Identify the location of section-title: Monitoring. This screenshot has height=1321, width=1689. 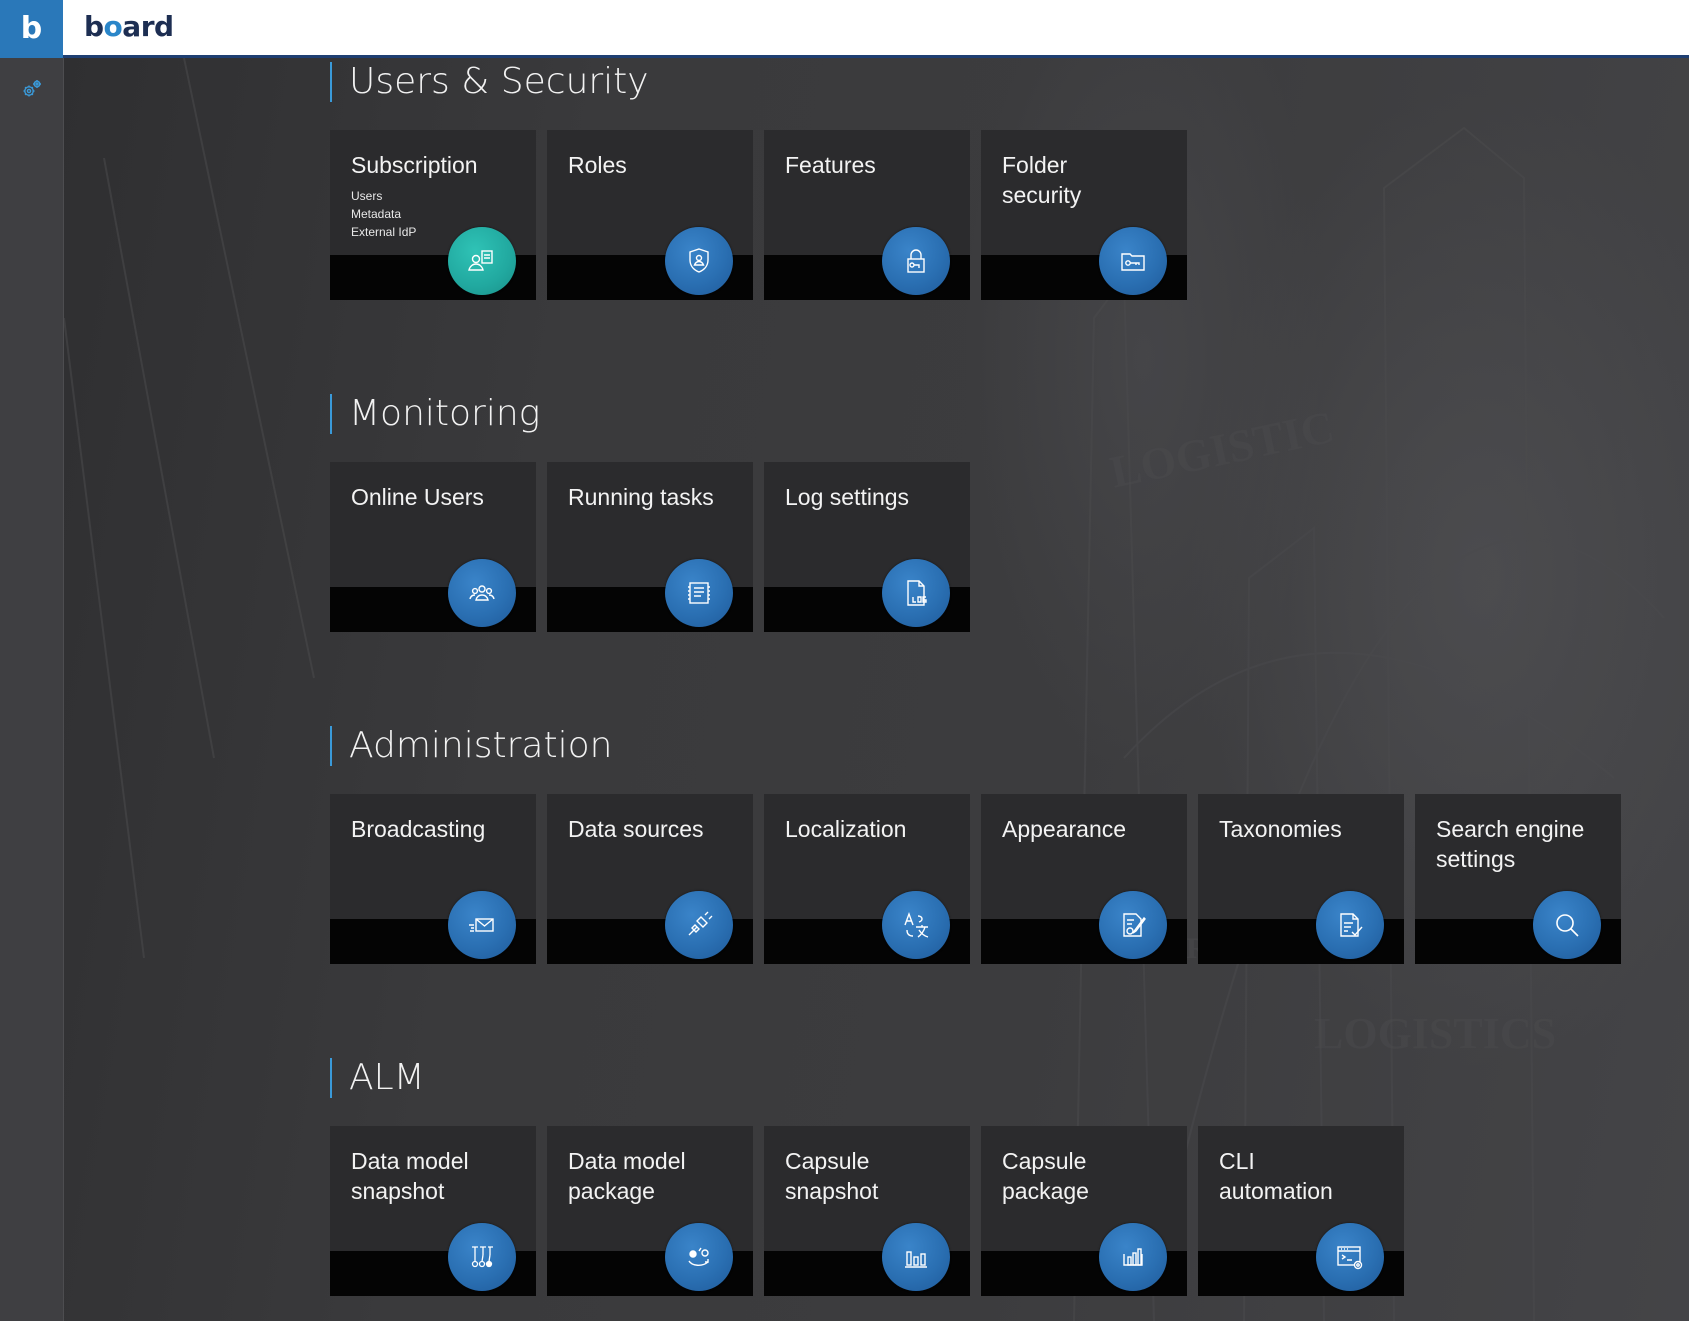
(435, 414).